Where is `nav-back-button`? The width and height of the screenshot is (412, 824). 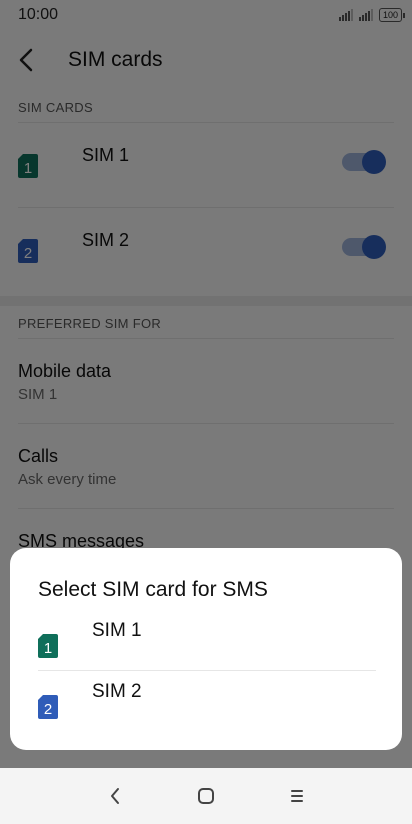 nav-back-button is located at coordinates (115, 796).